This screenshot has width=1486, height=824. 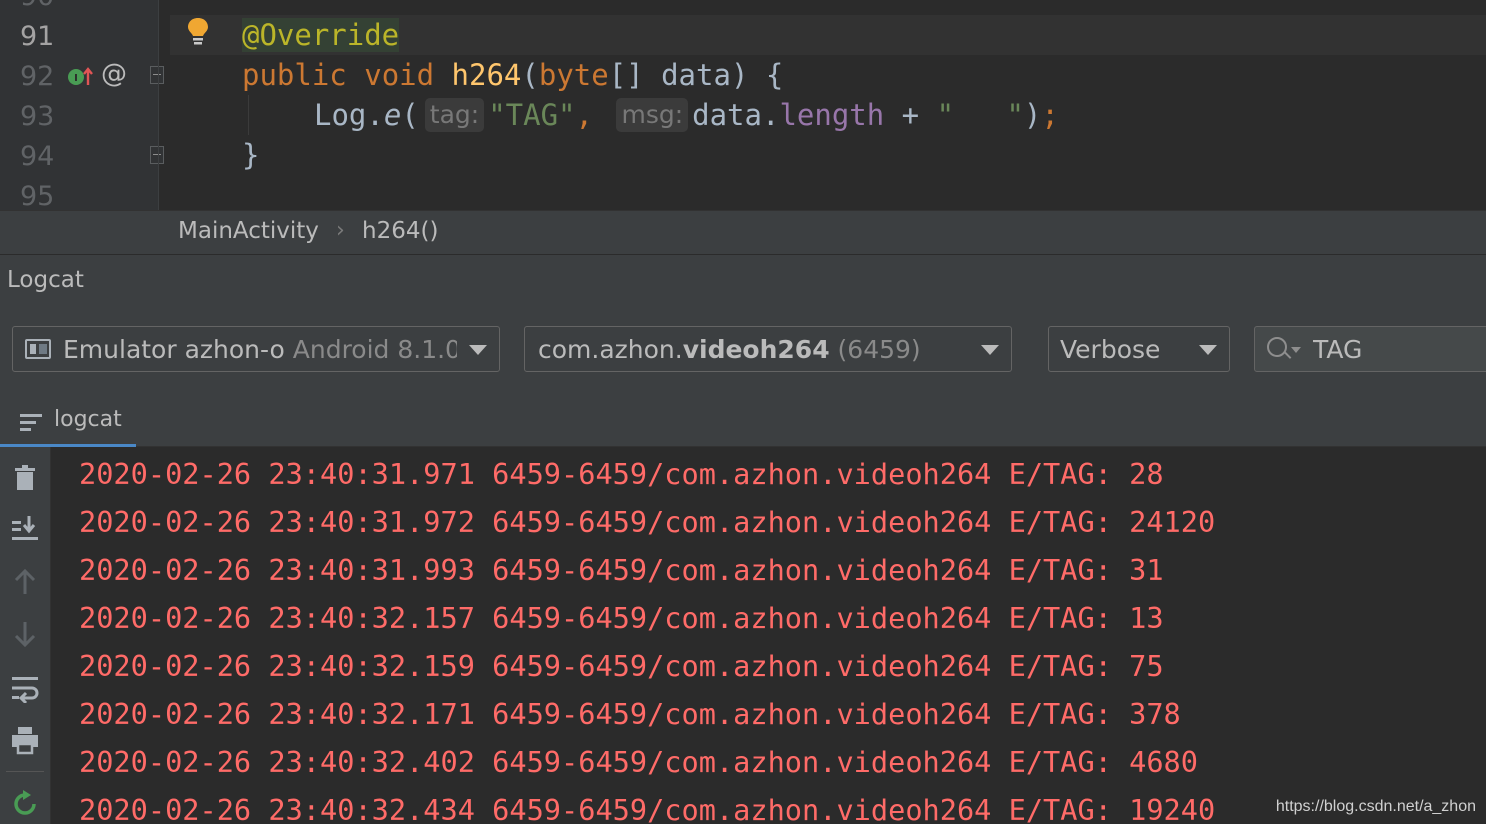 I want to click on up-arrow-icon, so click(x=25, y=582).